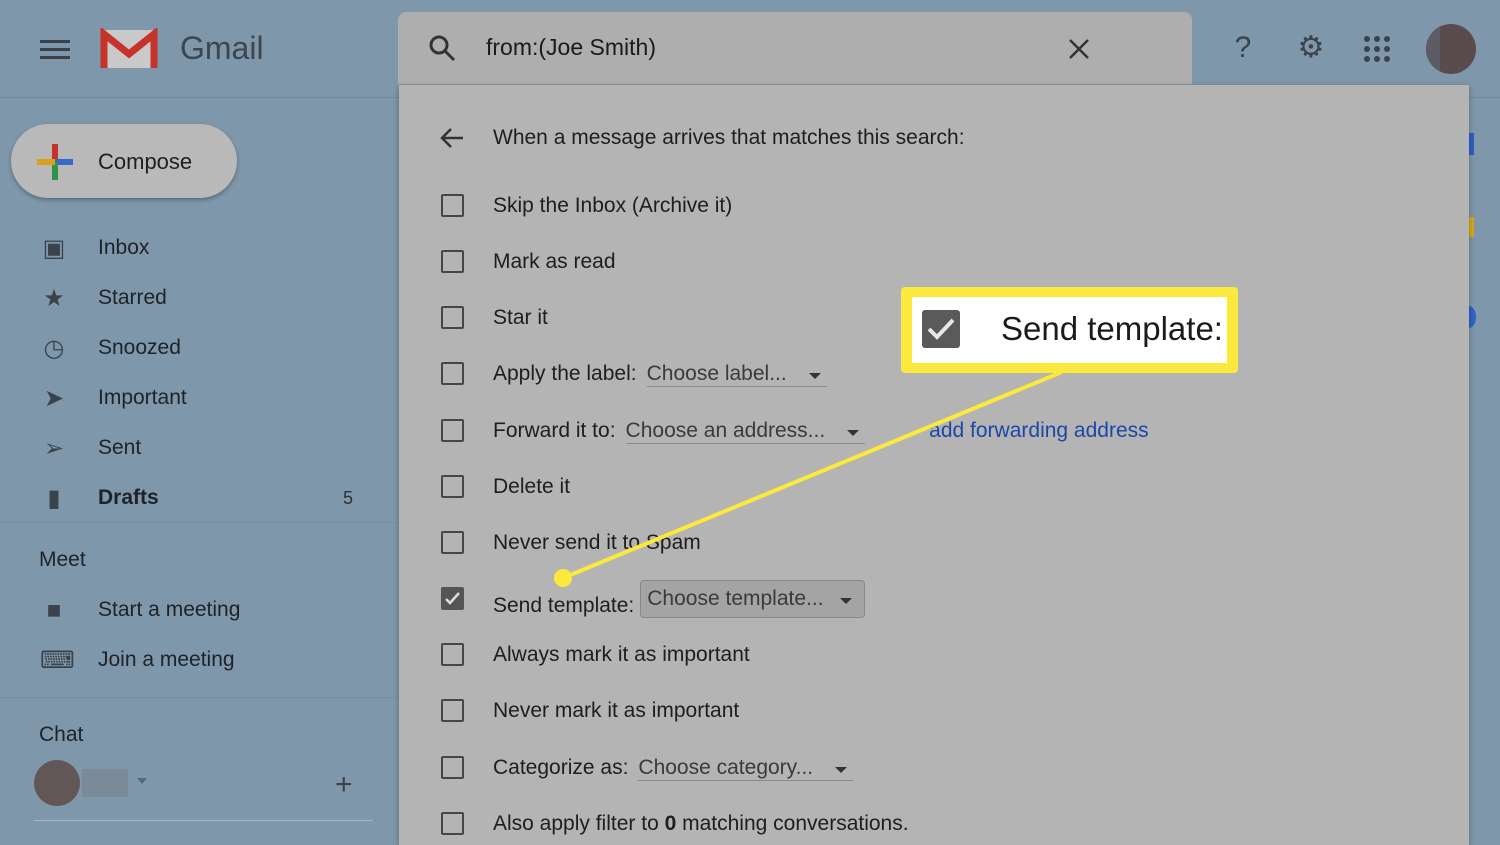 This screenshot has width=1500, height=845. What do you see at coordinates (1079, 49) in the screenshot?
I see `close-icon` at bounding box center [1079, 49].